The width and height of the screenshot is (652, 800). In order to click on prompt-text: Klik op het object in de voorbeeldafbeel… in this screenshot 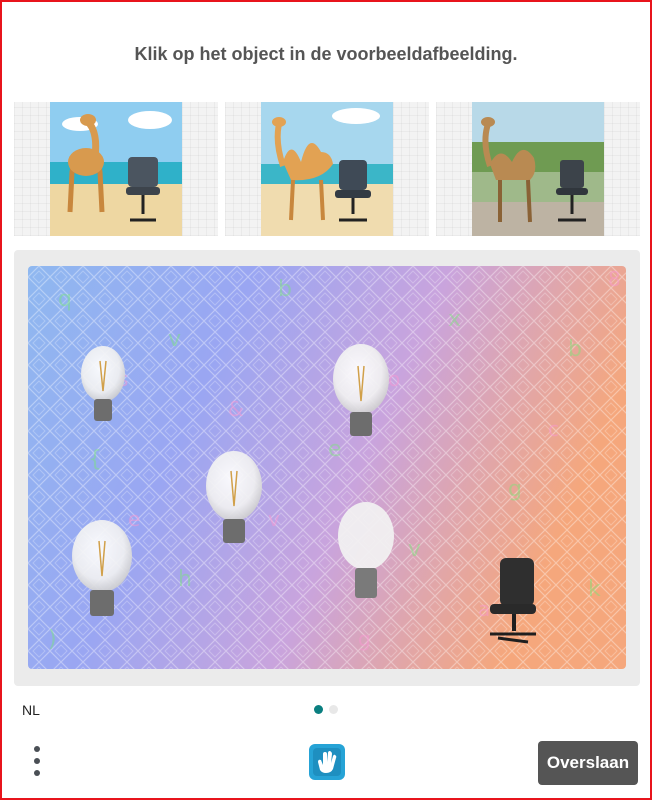, I will do `click(326, 54)`.